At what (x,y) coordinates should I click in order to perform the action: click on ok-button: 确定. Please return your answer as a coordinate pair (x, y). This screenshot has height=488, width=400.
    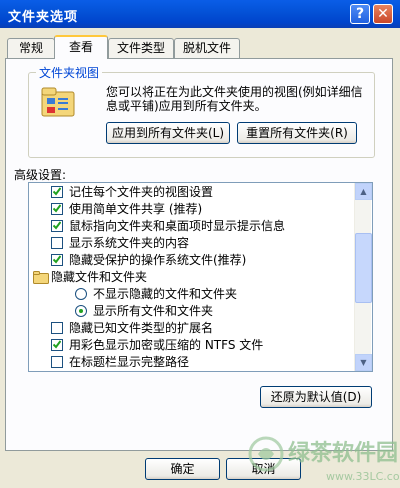
    Looking at the image, I should click on (182, 469).